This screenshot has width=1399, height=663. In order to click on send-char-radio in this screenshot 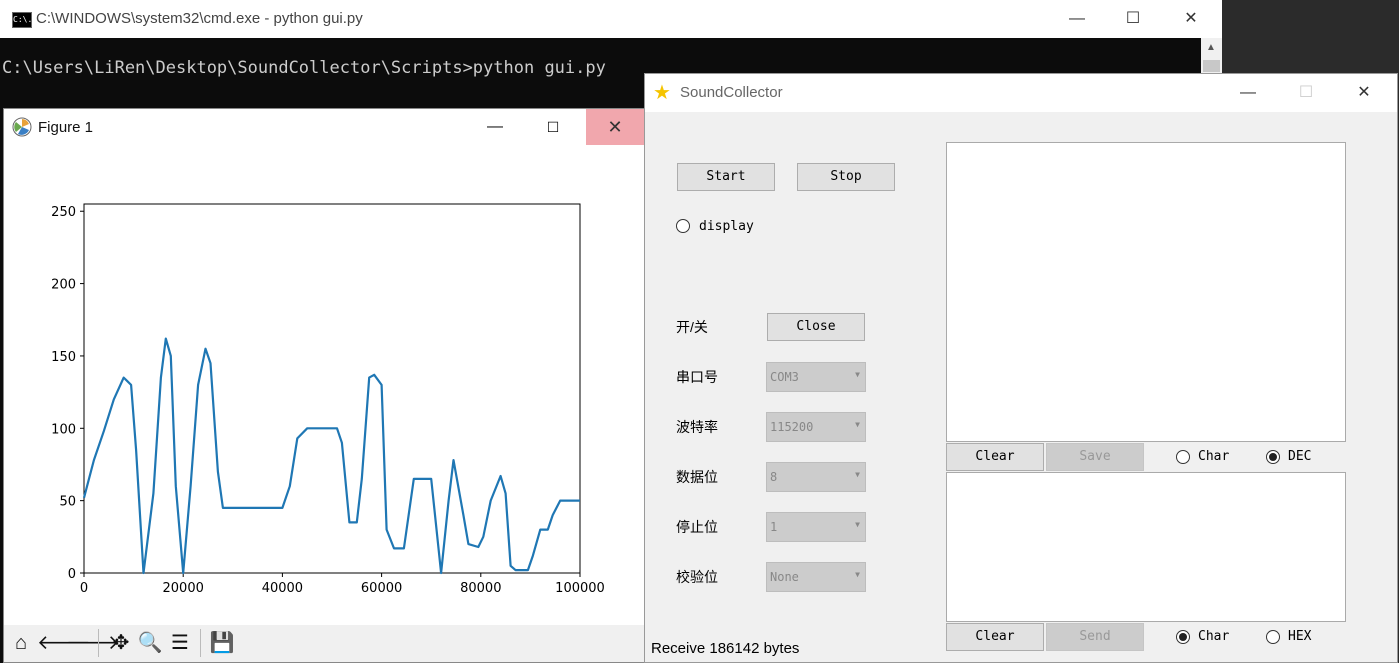, I will do `click(1183, 637)`.